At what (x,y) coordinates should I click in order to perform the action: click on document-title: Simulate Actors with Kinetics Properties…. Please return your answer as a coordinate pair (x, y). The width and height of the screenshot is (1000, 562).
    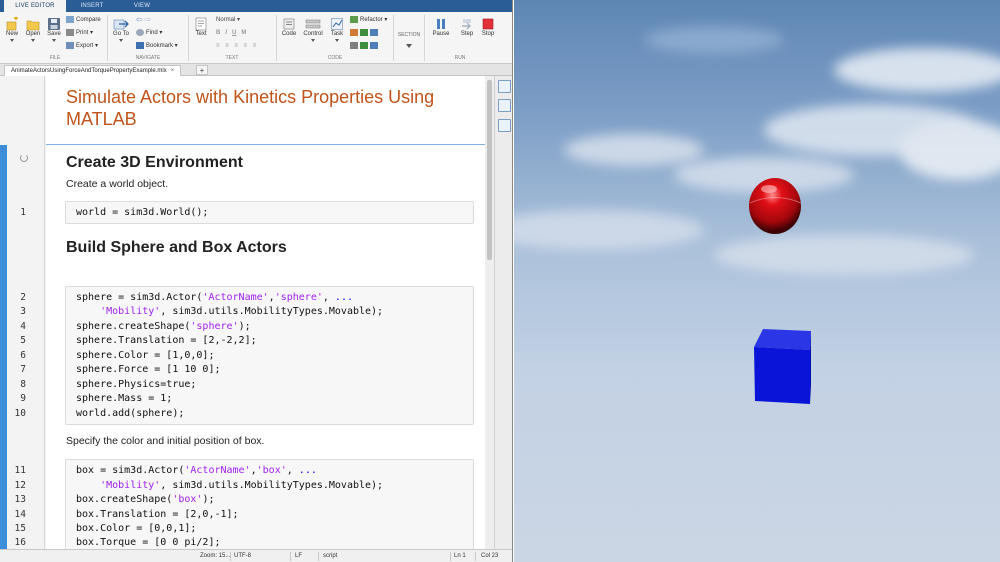
    Looking at the image, I should click on (250, 108).